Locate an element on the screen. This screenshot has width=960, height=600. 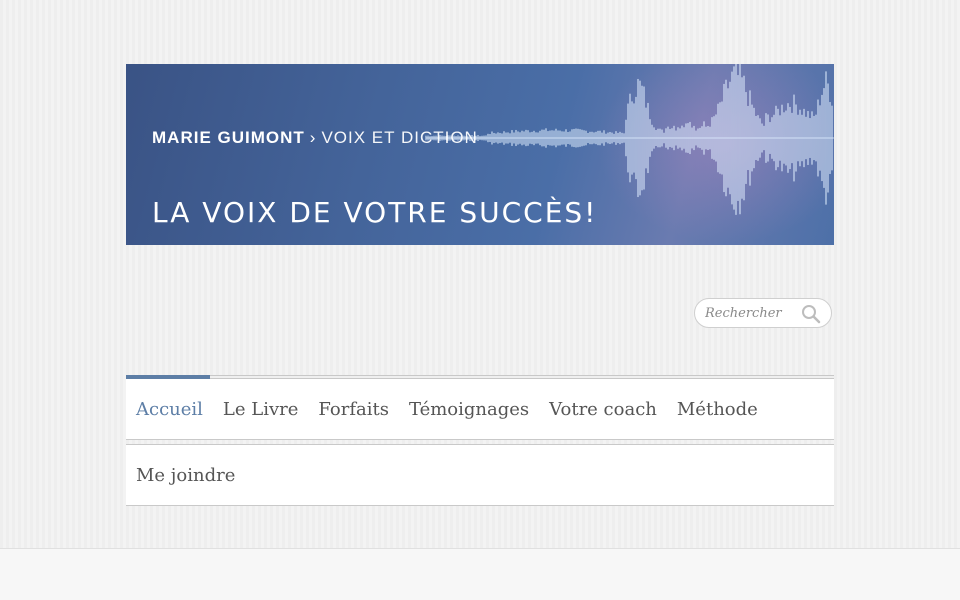
nav-item-forfaits: Forfaits is located at coordinates (353, 409).